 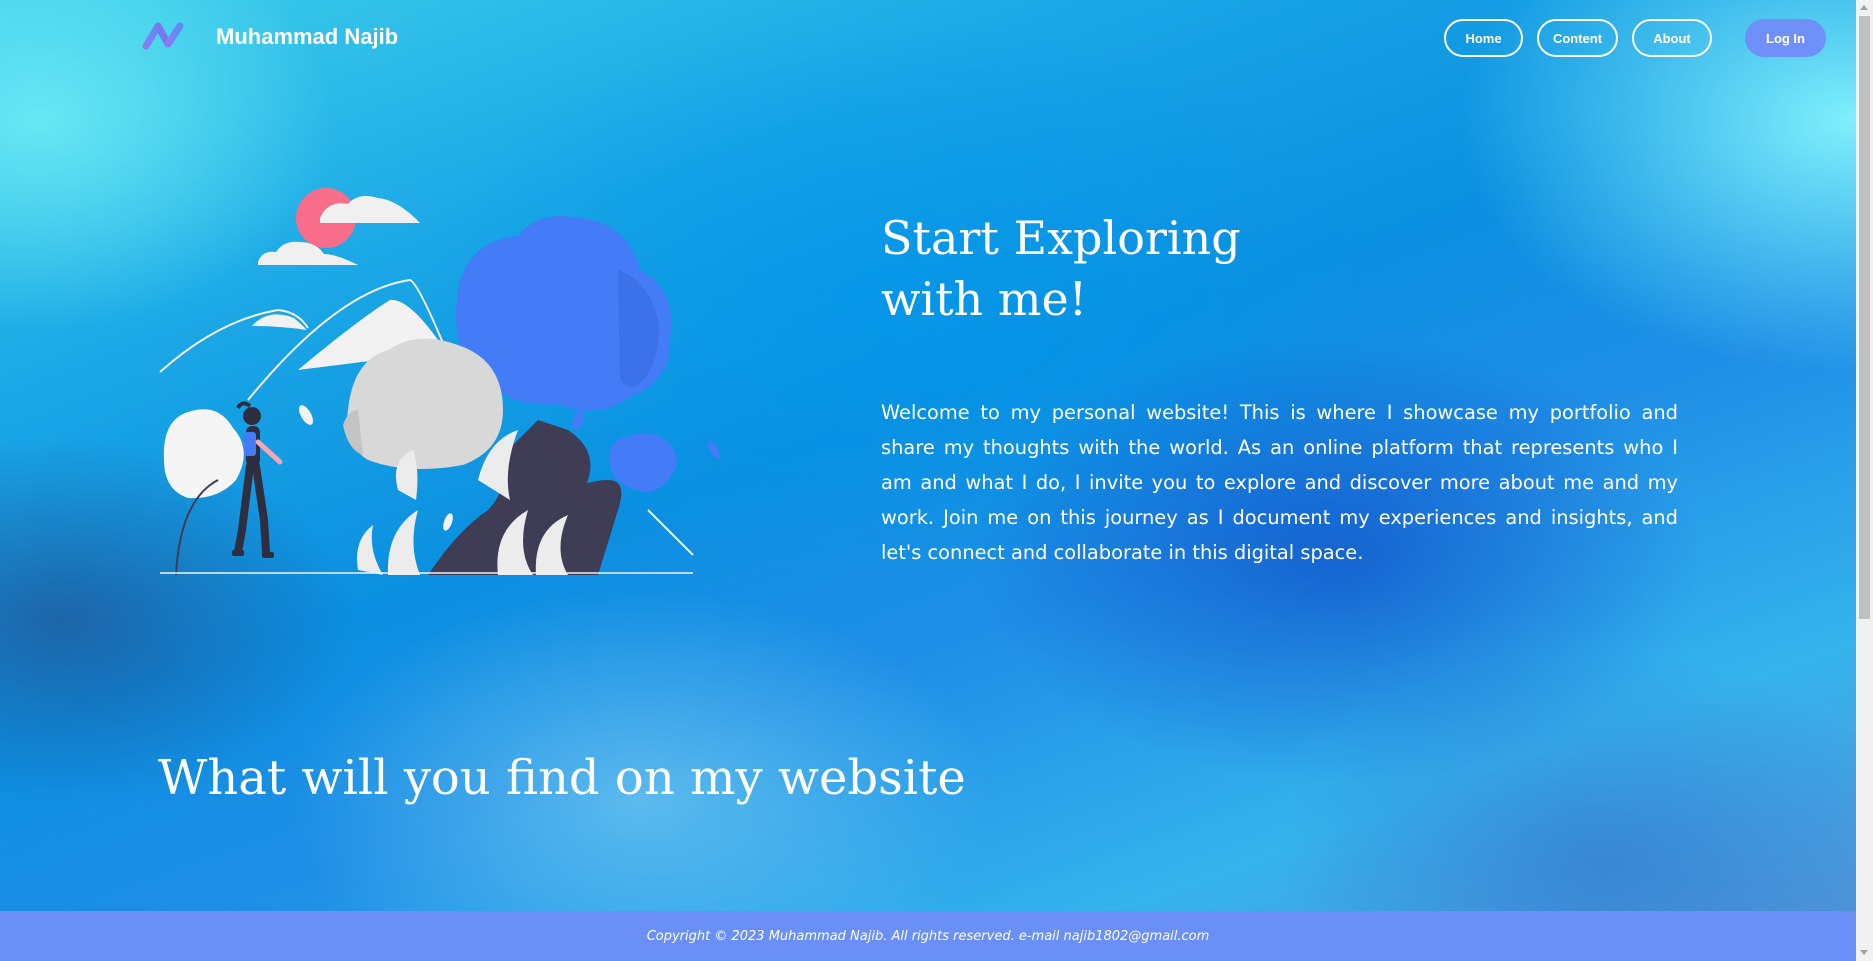 What do you see at coordinates (1672, 38) in the screenshot?
I see `nav-about-button: About` at bounding box center [1672, 38].